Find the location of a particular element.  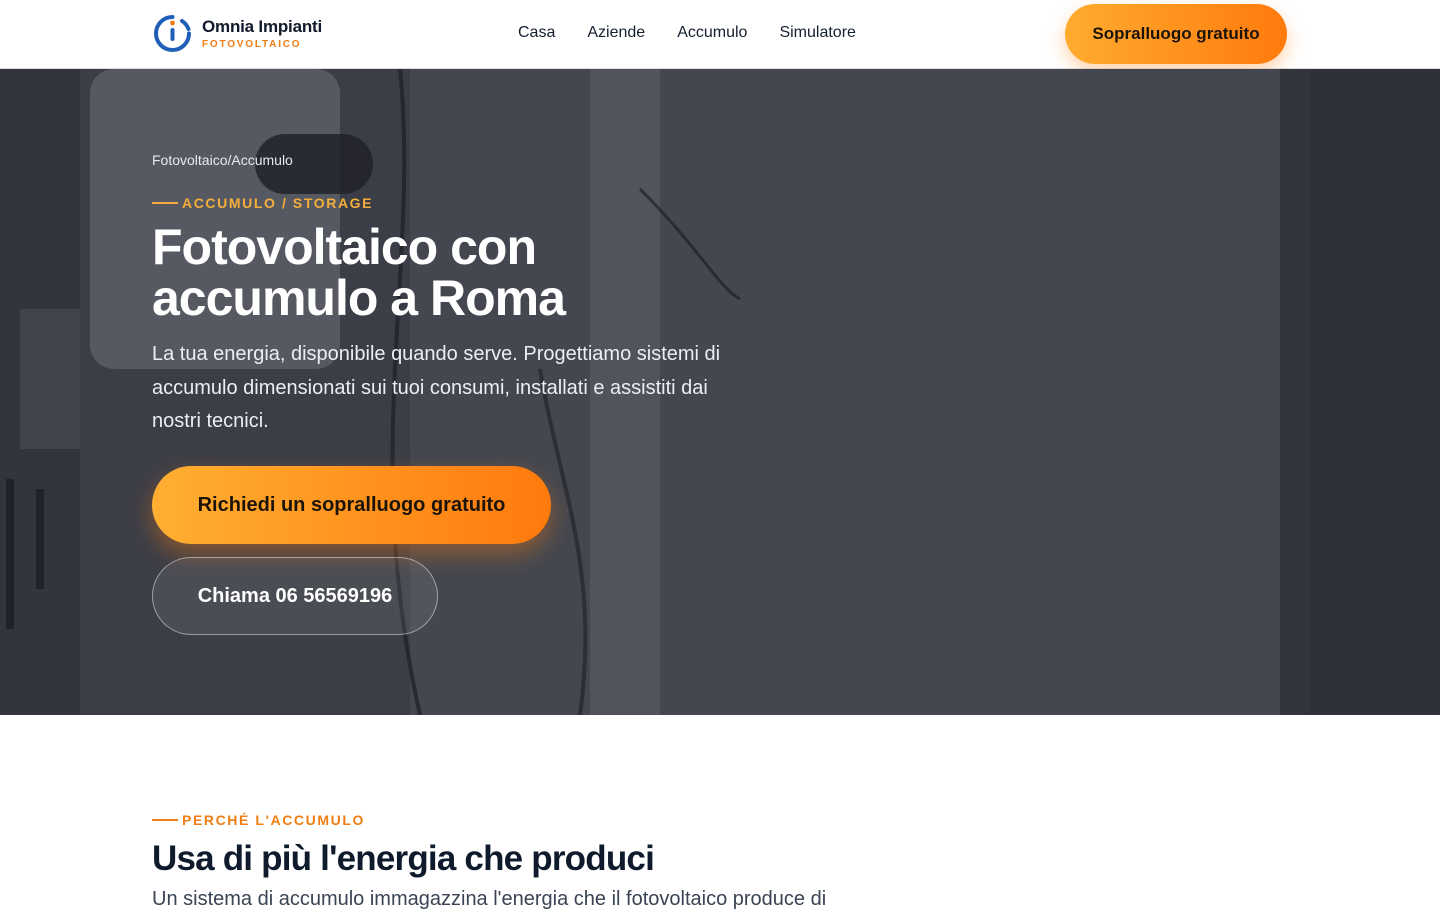

request-inspection-button: Richiedi un sopralluogo gratuito is located at coordinates (351, 505).